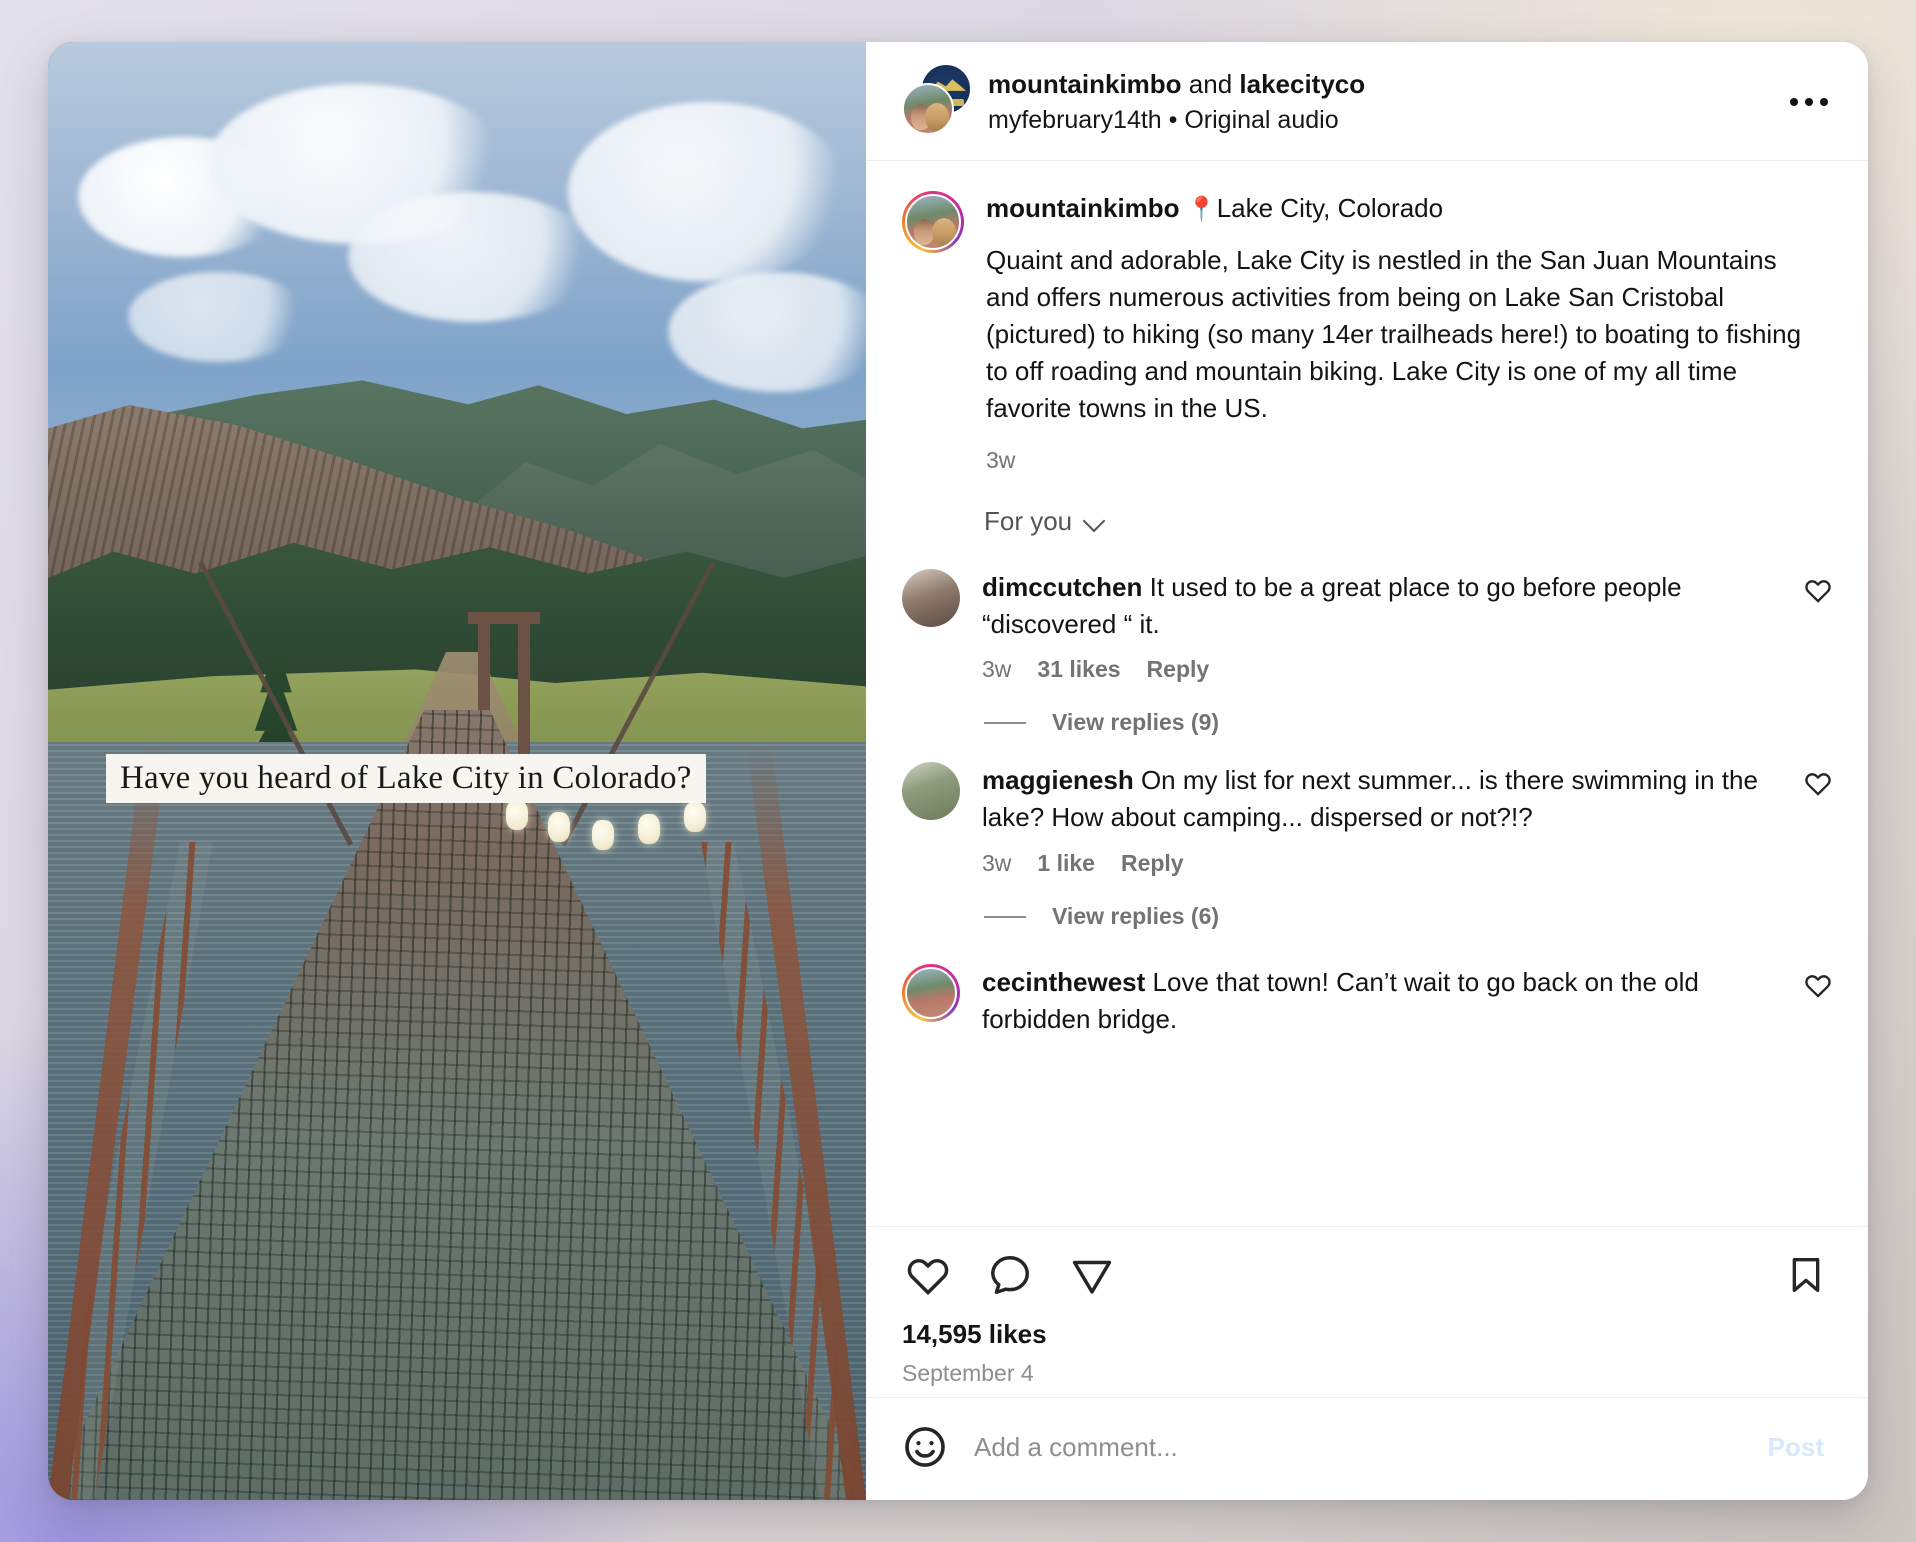  What do you see at coordinates (1796, 1447) in the screenshot?
I see `post-comment-button: Post` at bounding box center [1796, 1447].